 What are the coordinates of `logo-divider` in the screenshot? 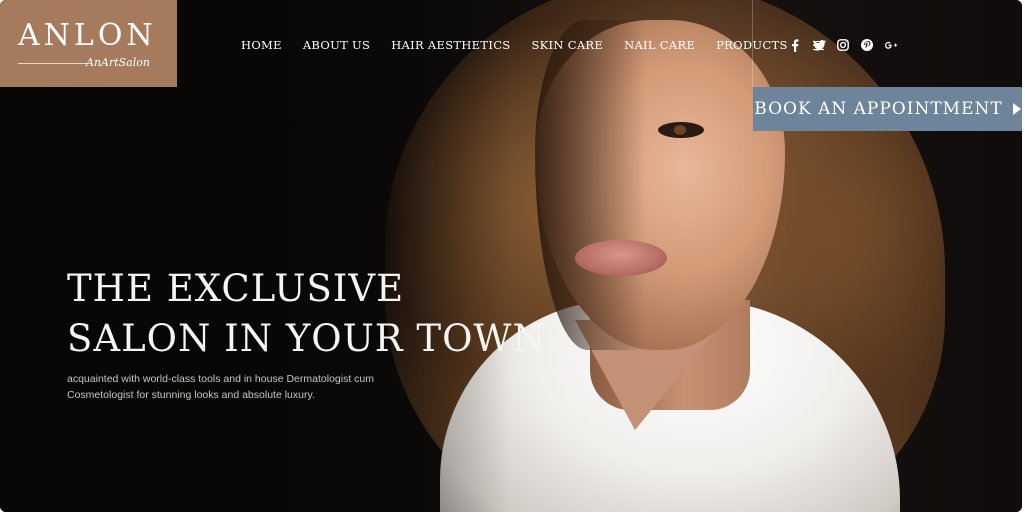 It's located at (53, 63).